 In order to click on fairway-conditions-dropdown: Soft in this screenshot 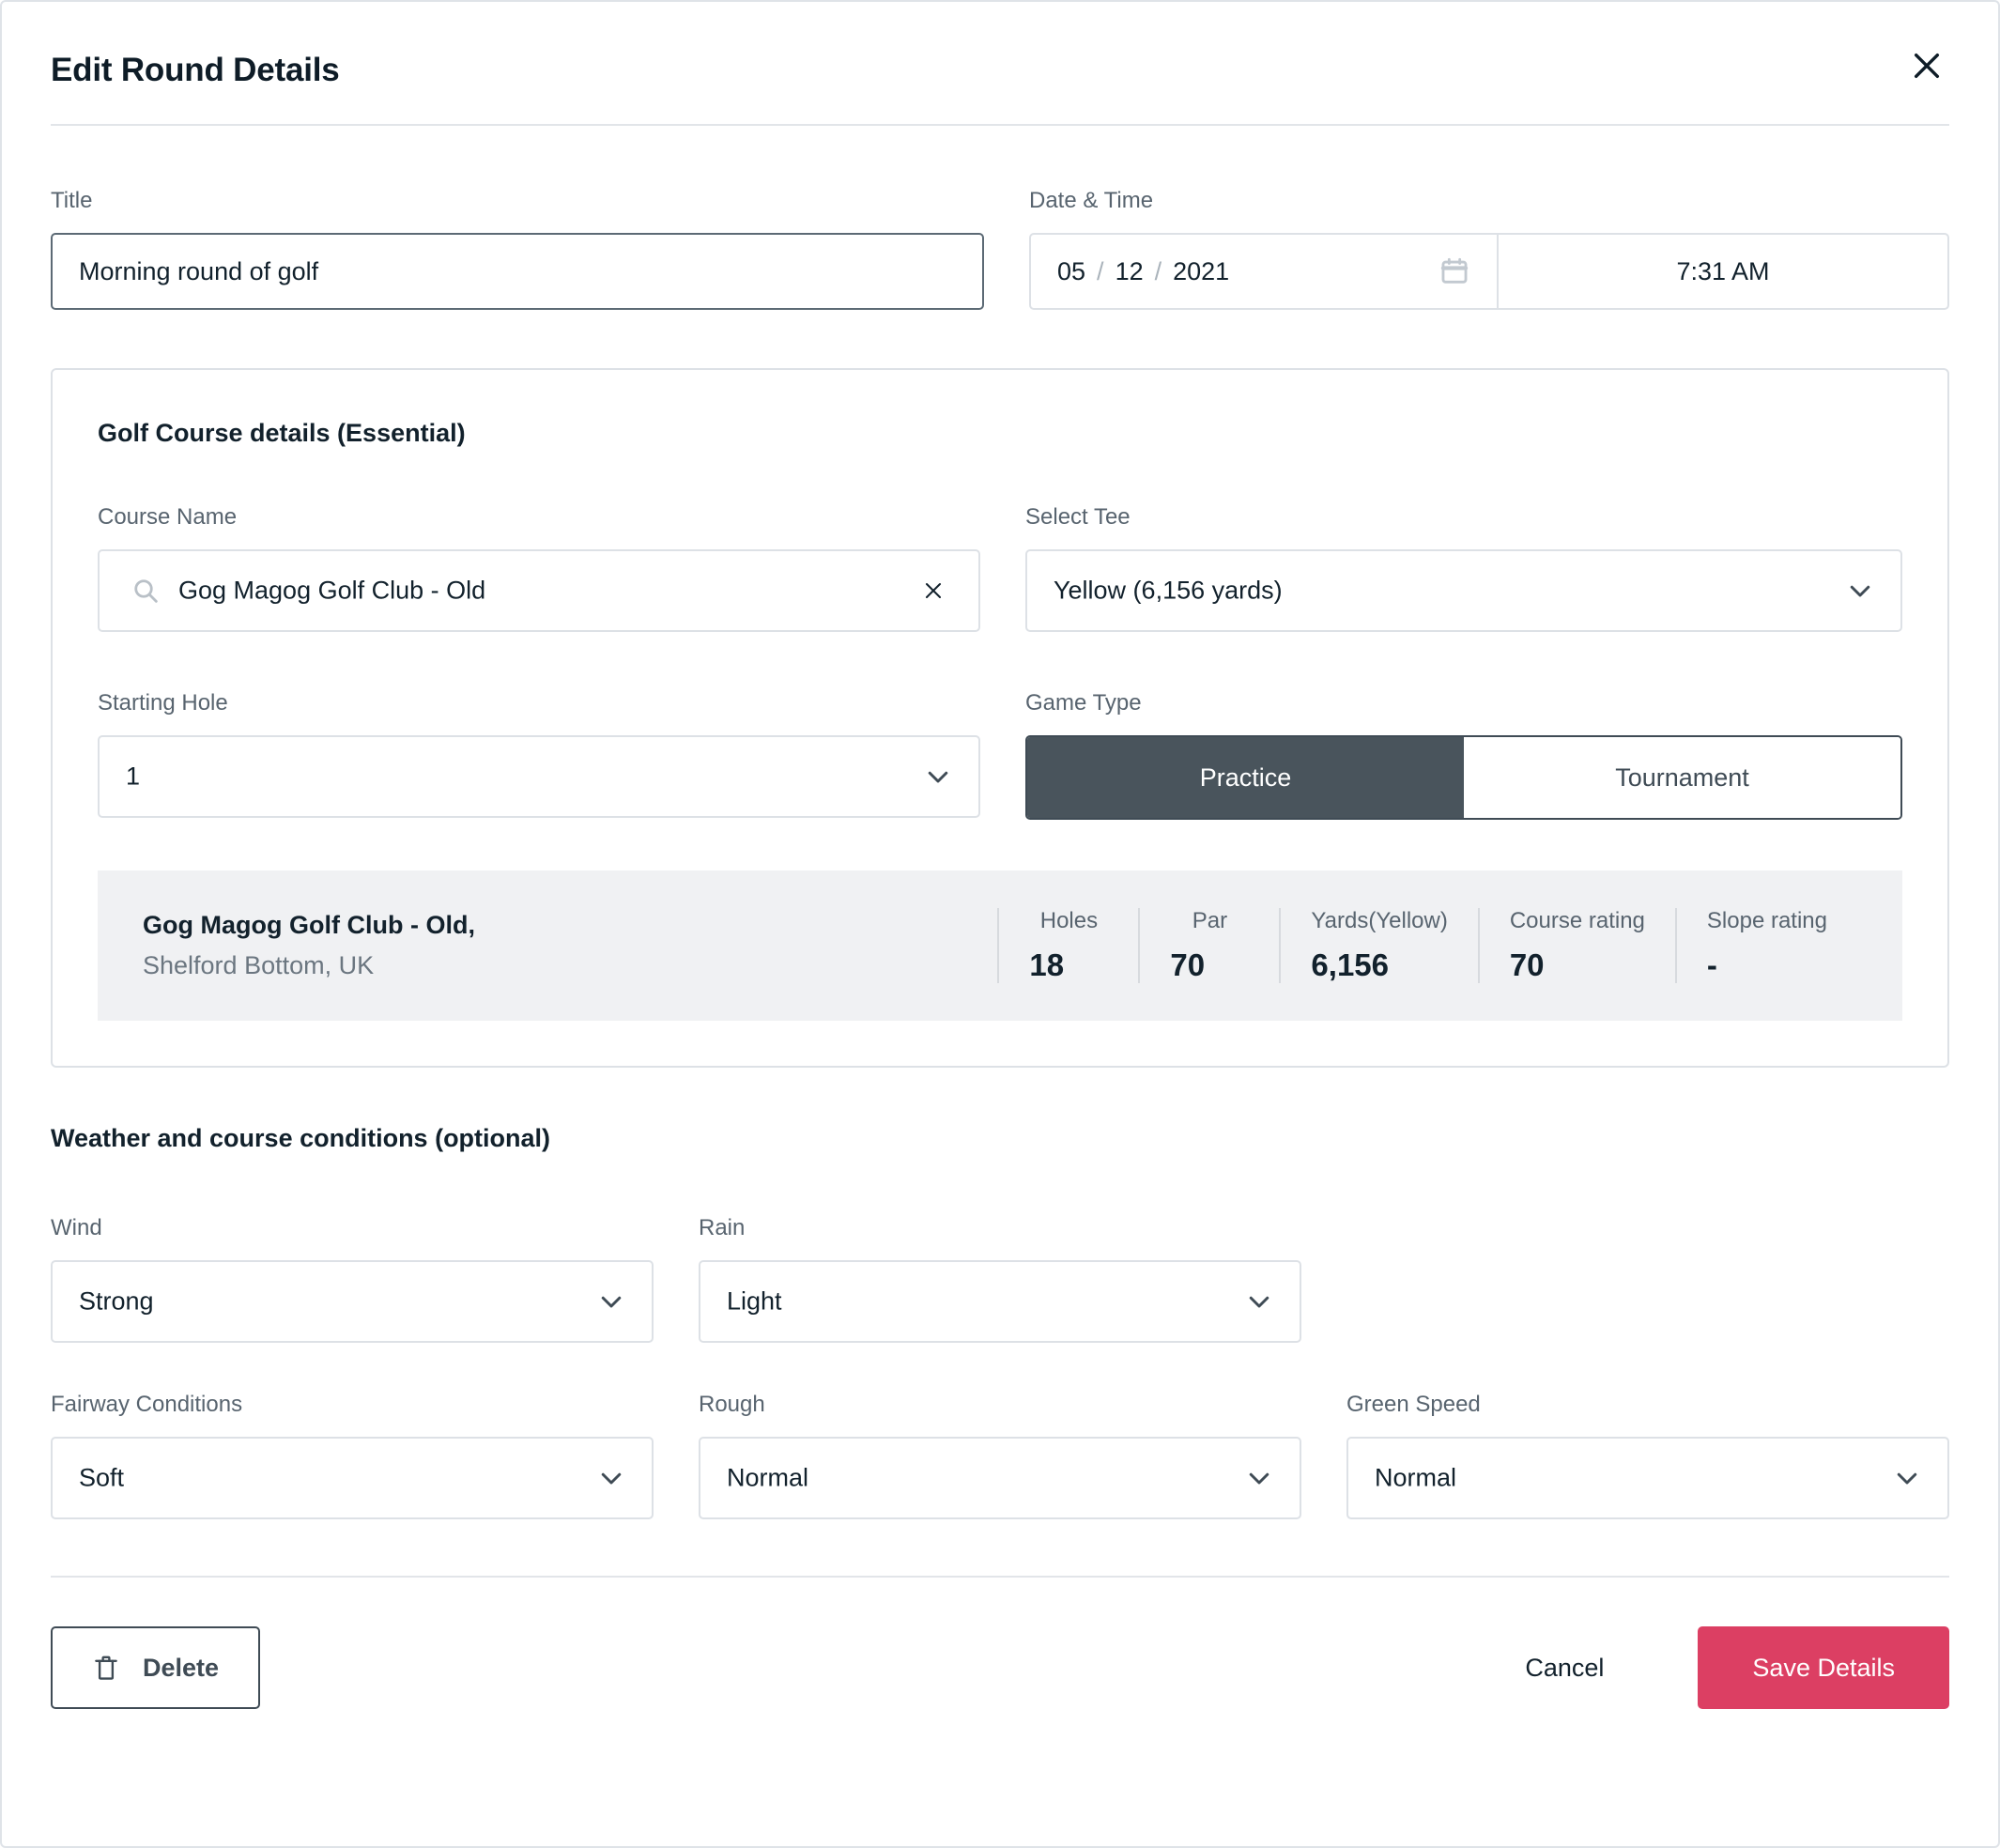, I will do `click(352, 1478)`.